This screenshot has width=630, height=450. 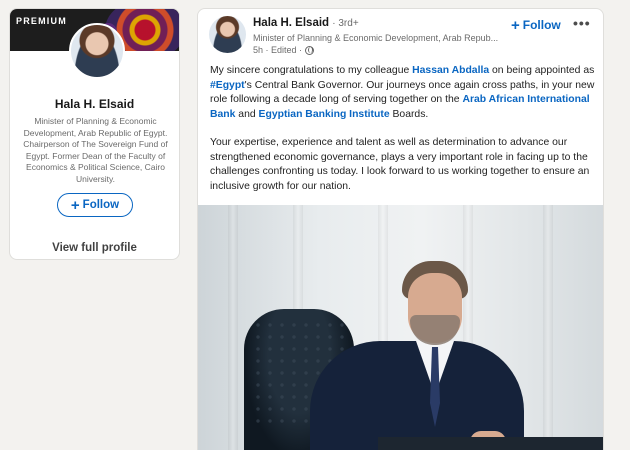 What do you see at coordinates (94, 104) in the screenshot?
I see `profile-name: Hala H. Elsaid` at bounding box center [94, 104].